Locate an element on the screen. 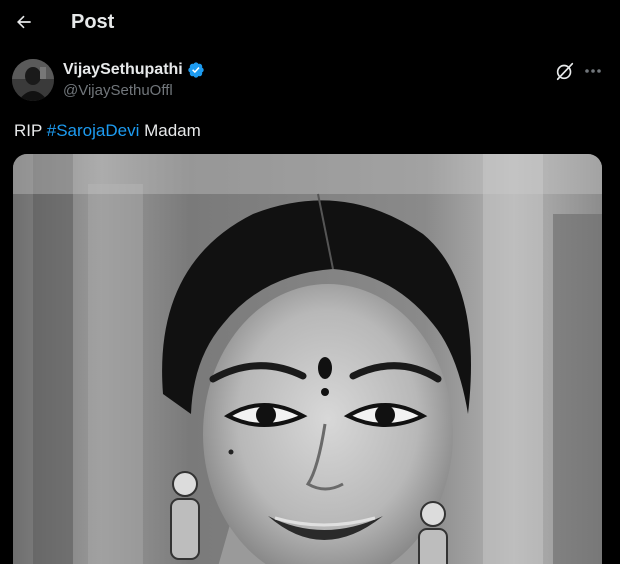 The image size is (620, 564). grok-icon is located at coordinates (565, 71).